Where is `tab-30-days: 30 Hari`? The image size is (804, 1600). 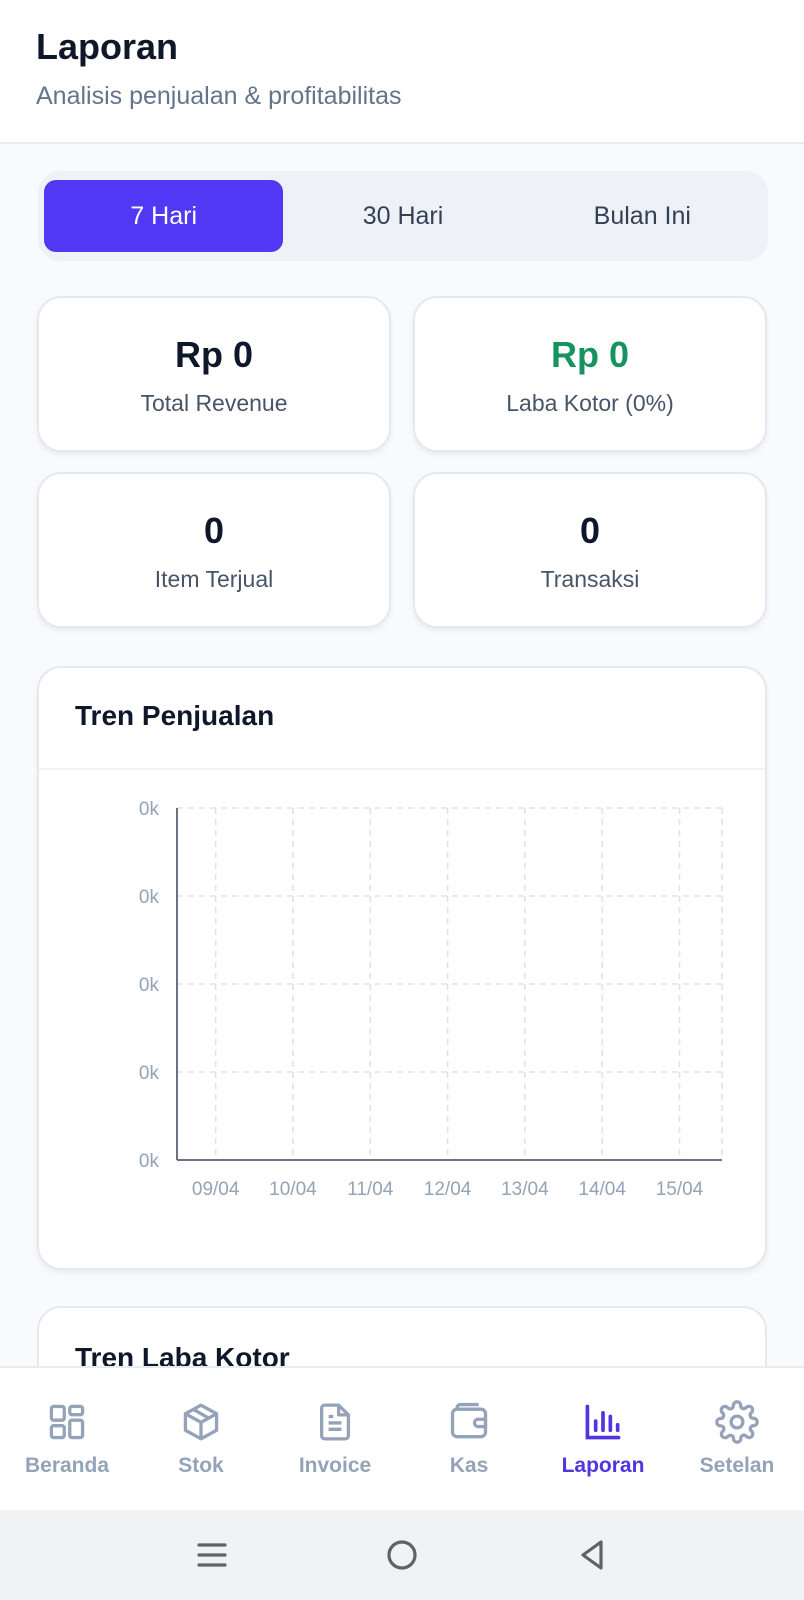 tab-30-days: 30 Hari is located at coordinates (402, 216).